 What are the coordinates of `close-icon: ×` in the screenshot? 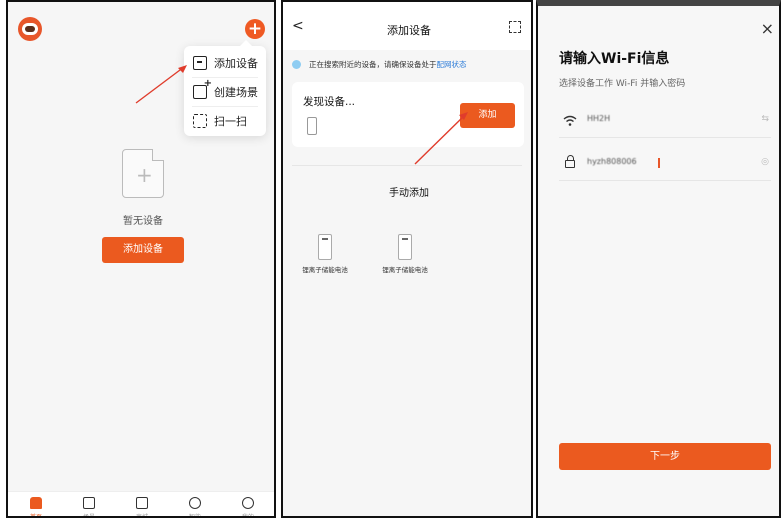 It's located at (767, 29).